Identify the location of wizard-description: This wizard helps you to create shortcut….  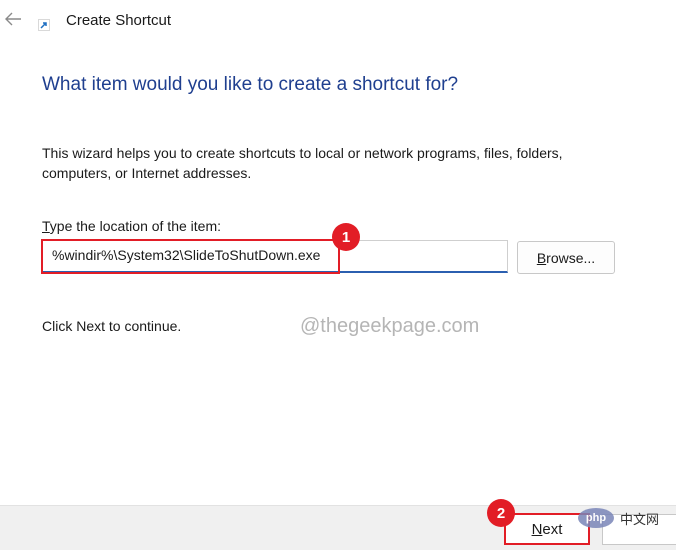
(302, 163).